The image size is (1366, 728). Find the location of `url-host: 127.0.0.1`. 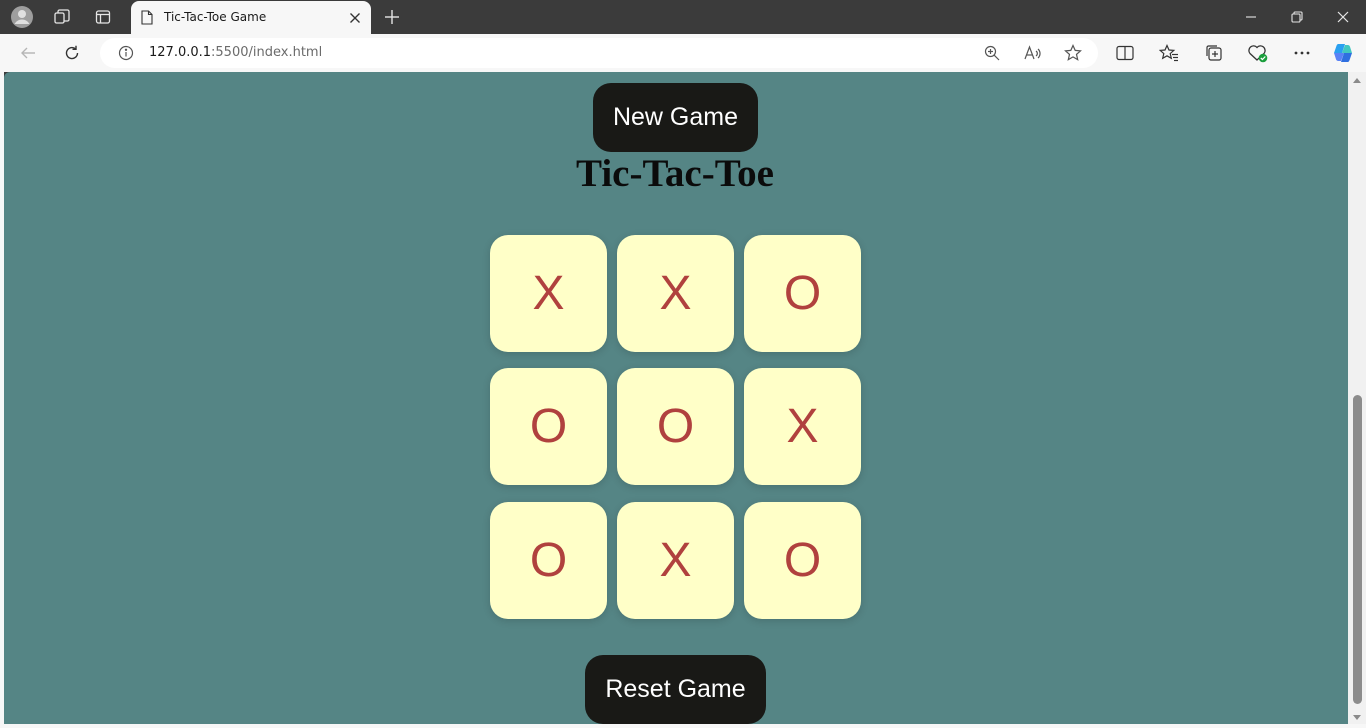

url-host: 127.0.0.1 is located at coordinates (180, 52).